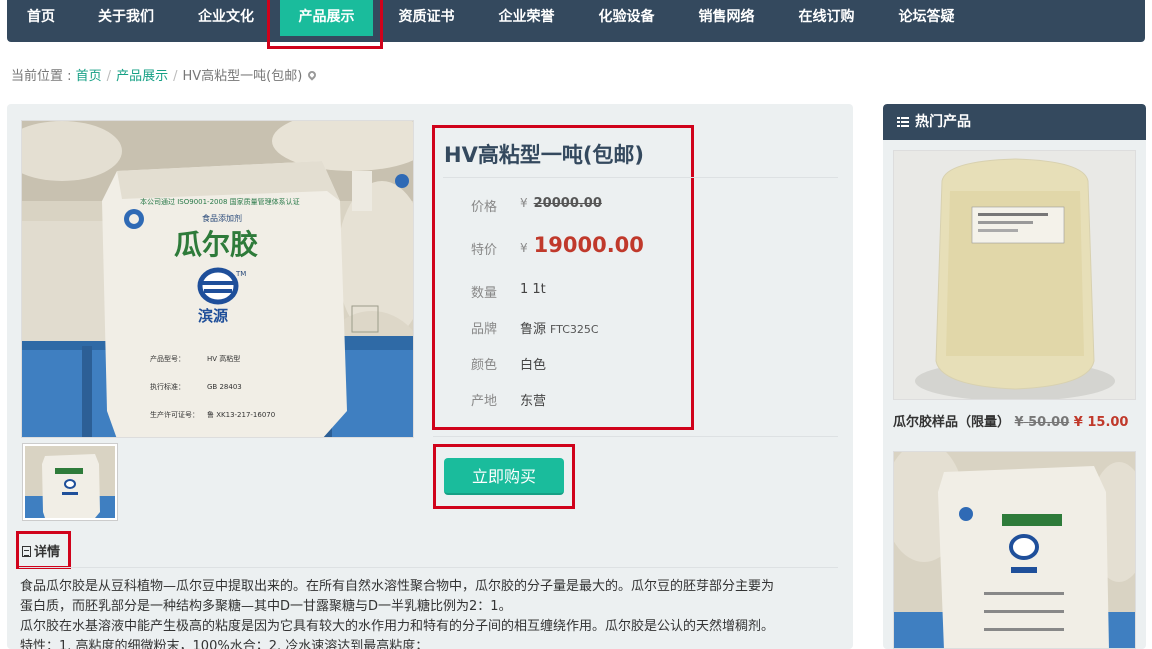 This screenshot has height=649, width=1152. Describe the element at coordinates (903, 122) in the screenshot. I see `list-icon` at that location.